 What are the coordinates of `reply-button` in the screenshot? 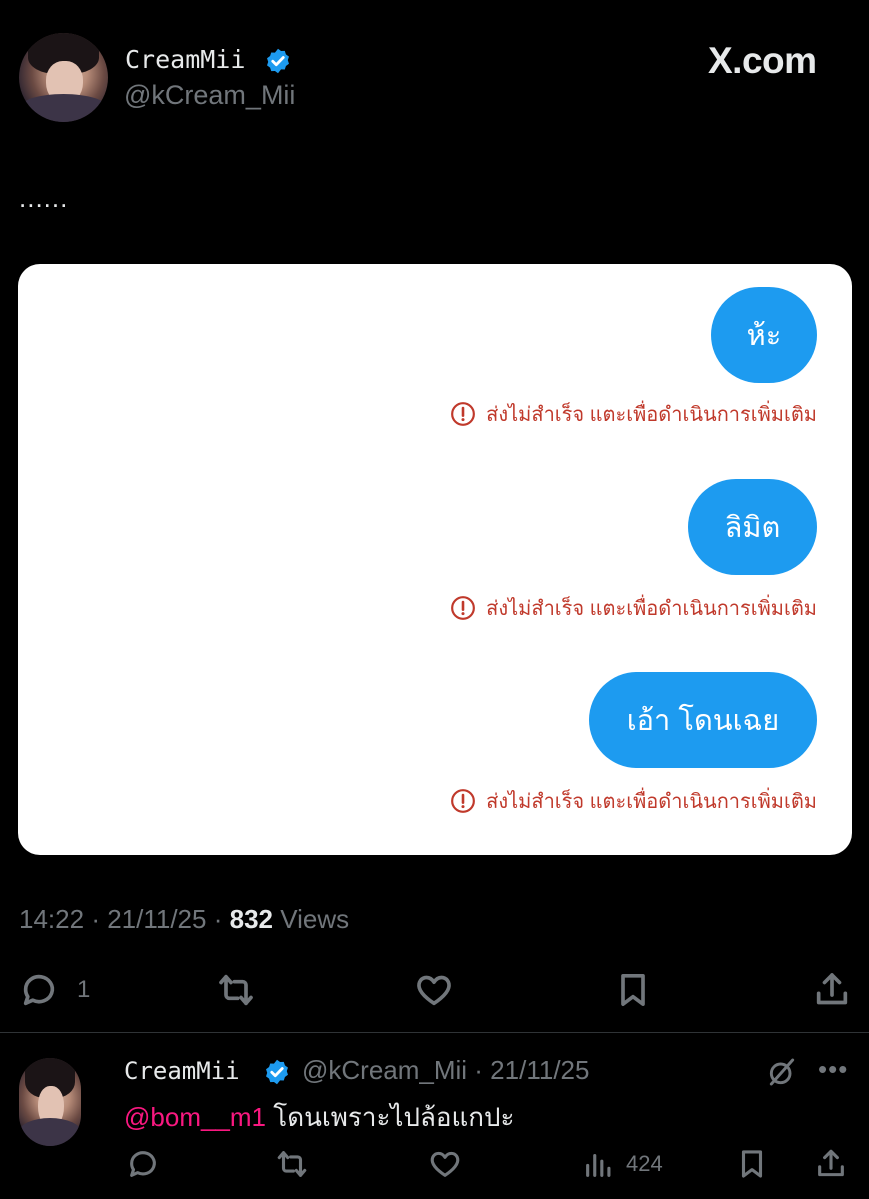 It's located at (143, 1164).